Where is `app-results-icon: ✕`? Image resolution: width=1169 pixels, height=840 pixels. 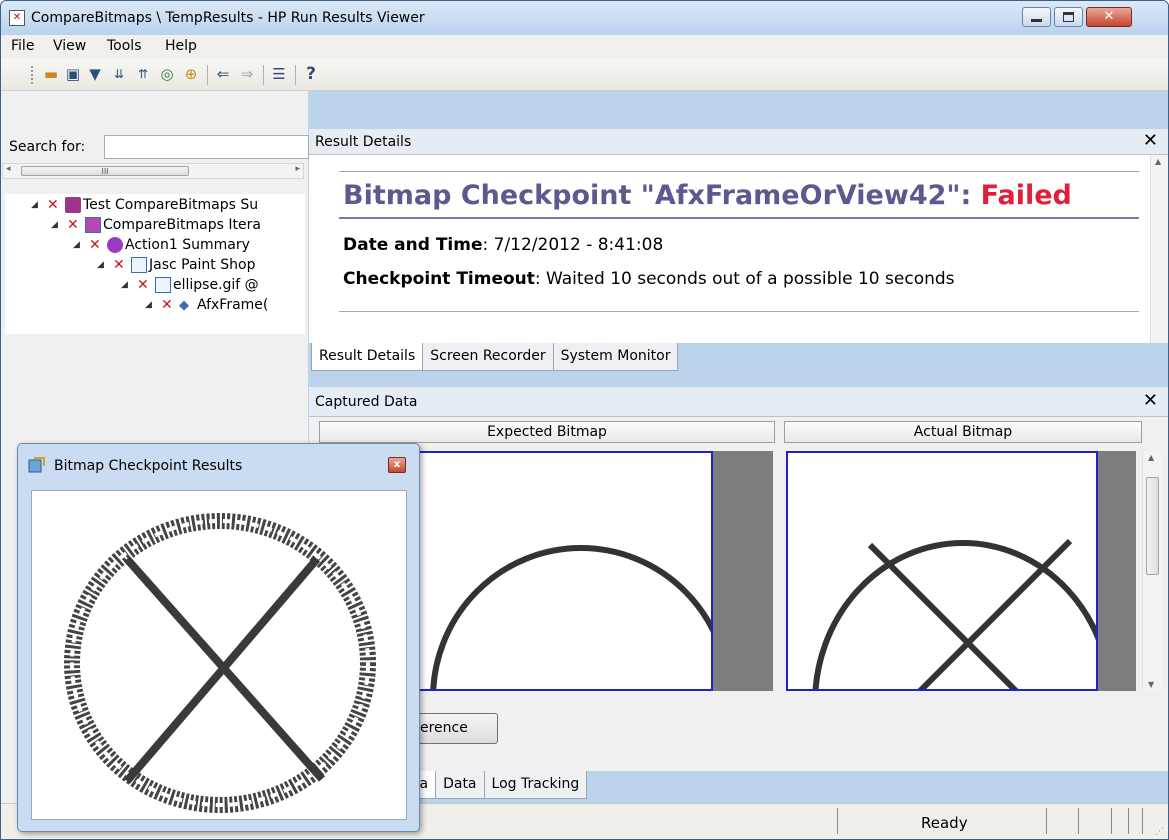
app-results-icon: ✕ is located at coordinates (17, 18).